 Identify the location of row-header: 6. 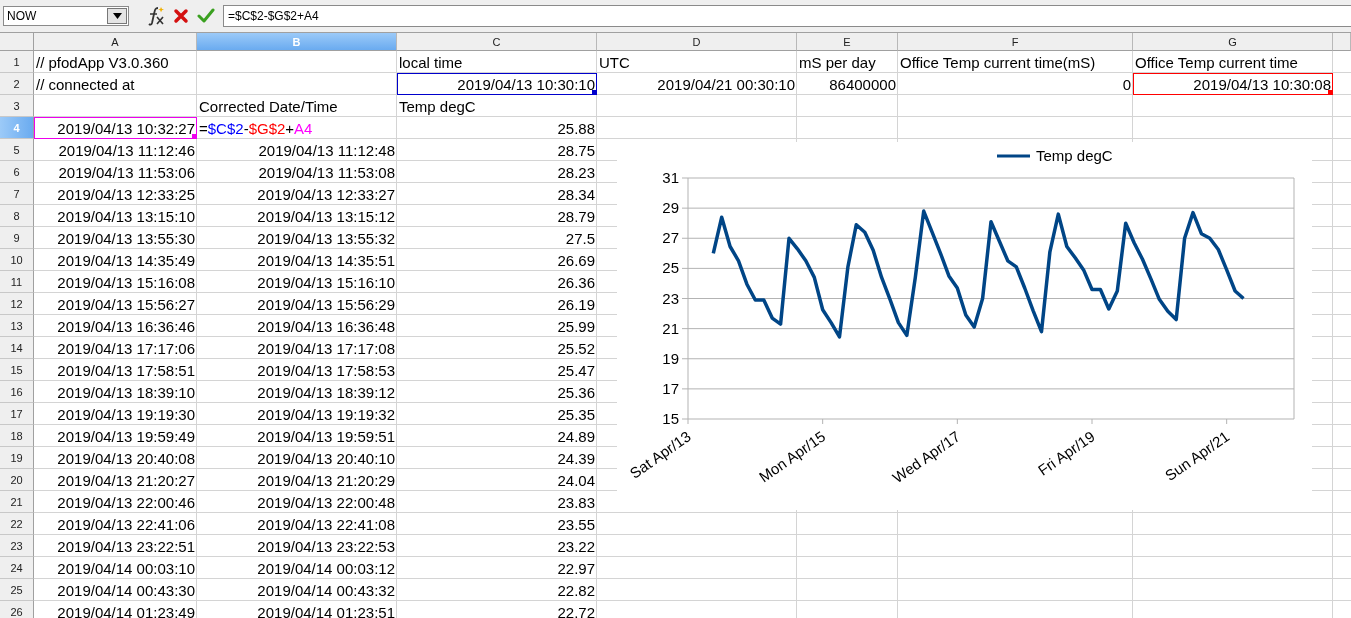
(17, 172).